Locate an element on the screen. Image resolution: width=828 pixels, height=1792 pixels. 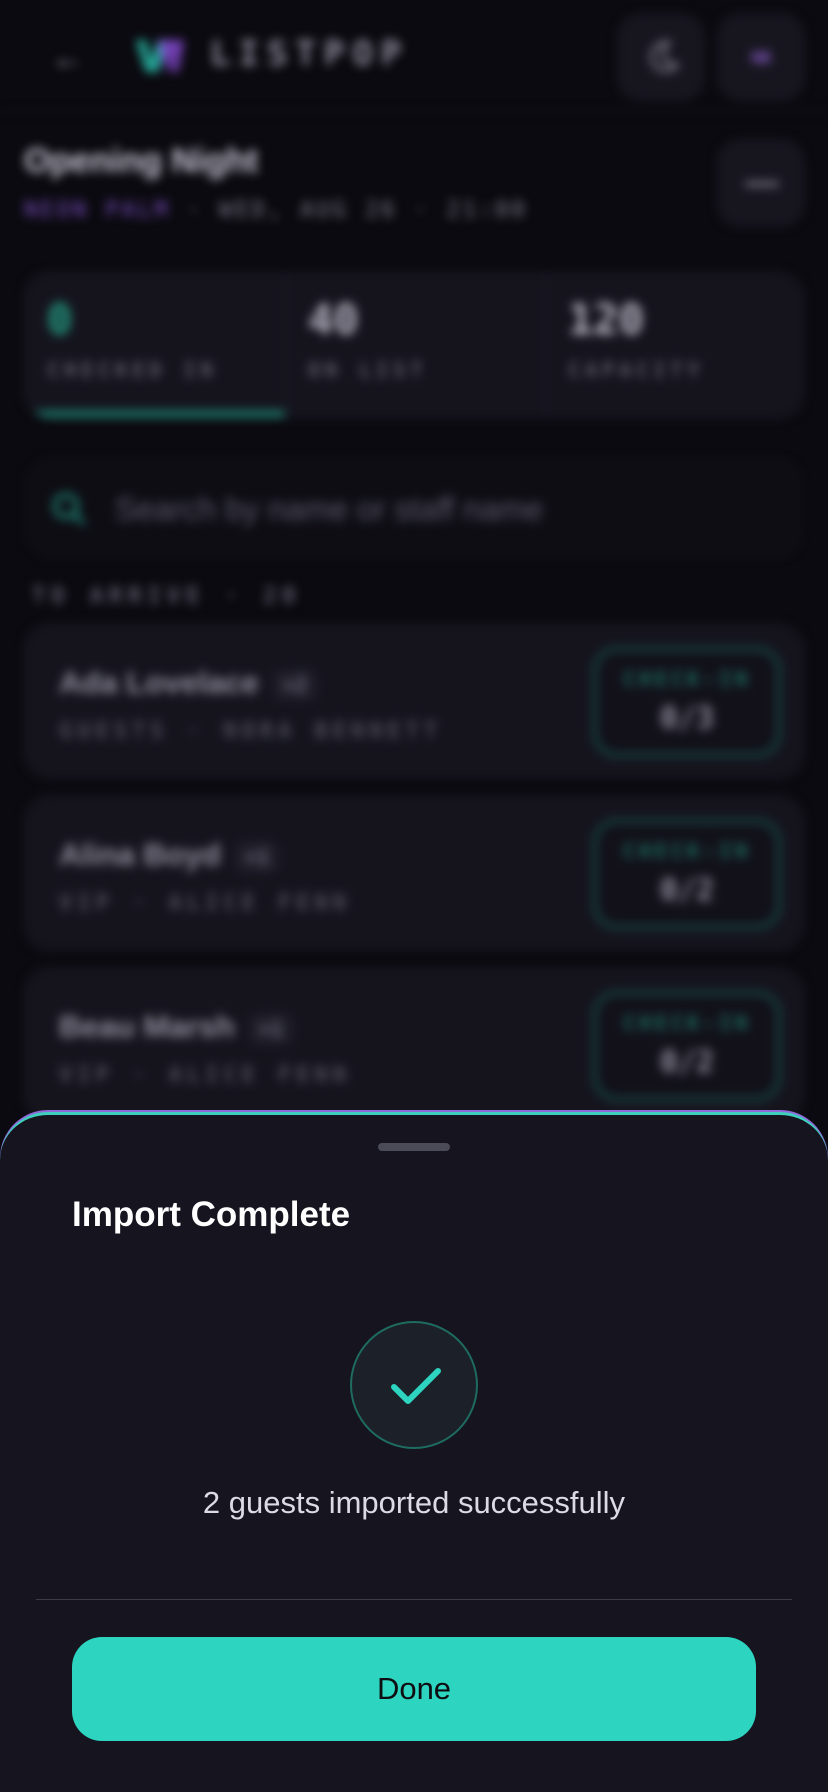
stat-value: 40 is located at coordinates (333, 319).